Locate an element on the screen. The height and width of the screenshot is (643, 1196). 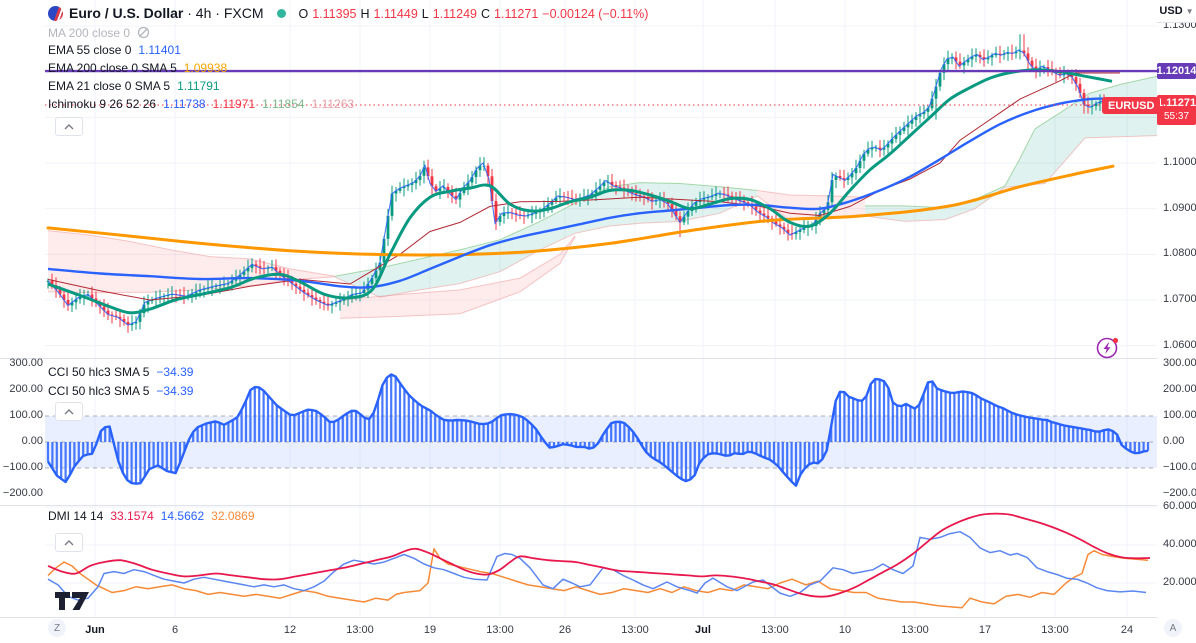
price-axis-label: 1.06000 is located at coordinates (1179, 344).